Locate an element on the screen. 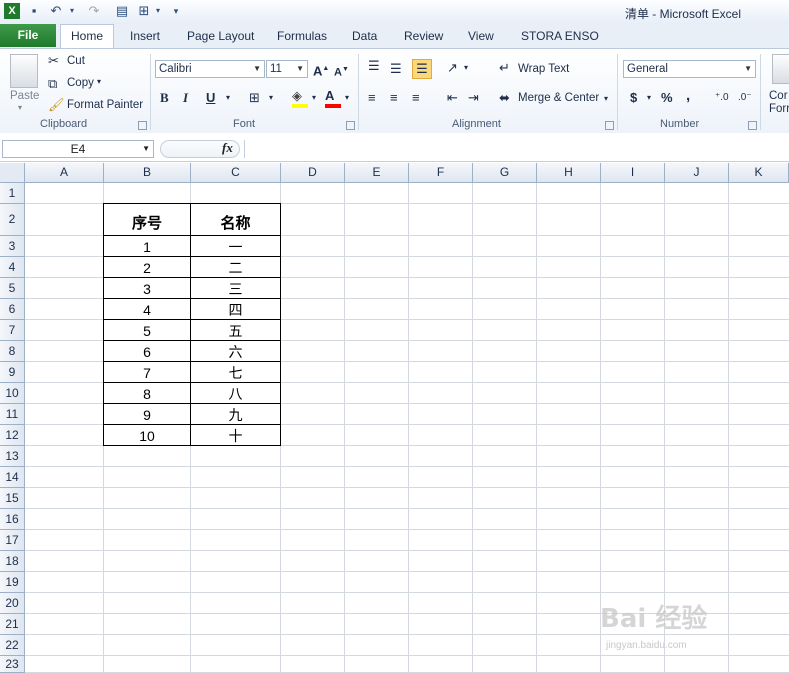  row-header-19: 19 is located at coordinates (12, 582).